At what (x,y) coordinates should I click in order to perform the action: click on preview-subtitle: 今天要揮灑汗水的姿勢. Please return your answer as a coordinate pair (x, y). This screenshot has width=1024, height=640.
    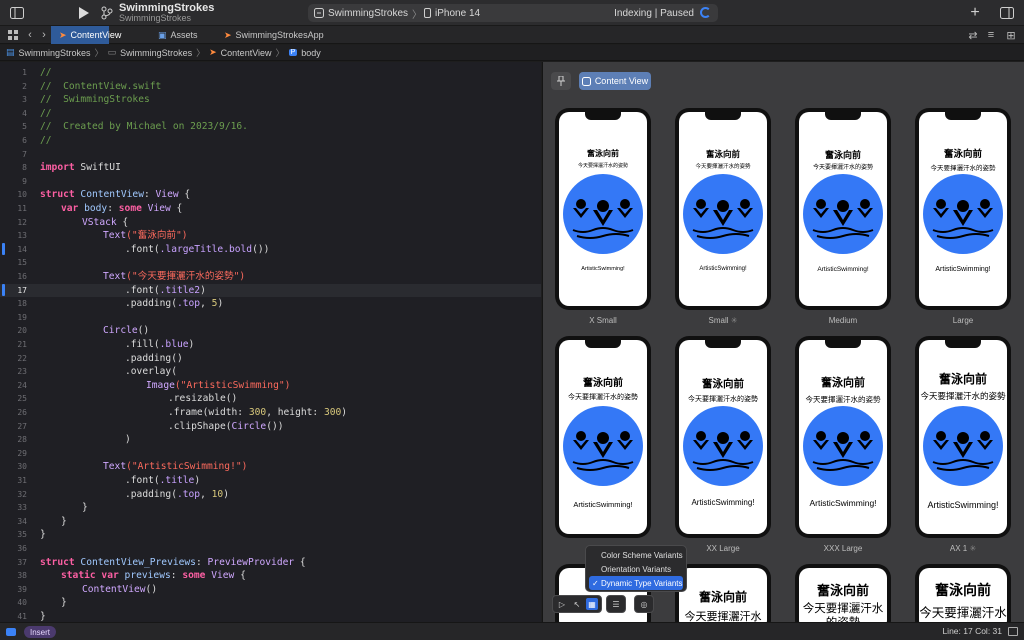
    Looking at the image, I should click on (723, 167).